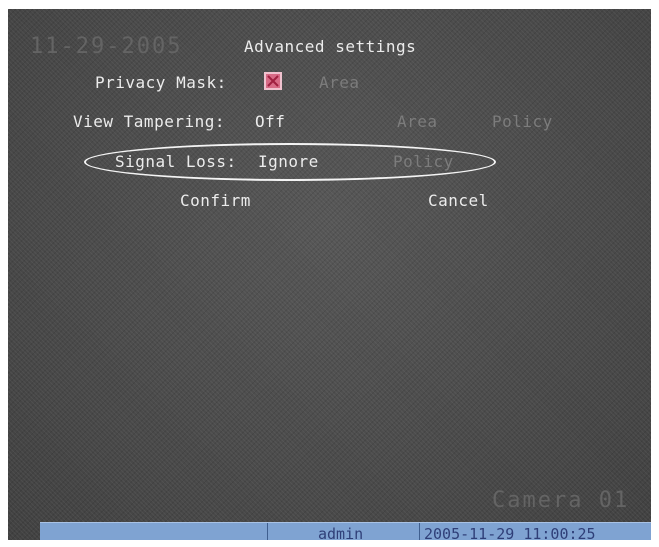  I want to click on status-bar-segment-datetime: 2005-11-29 11:00:25, so click(535, 531).